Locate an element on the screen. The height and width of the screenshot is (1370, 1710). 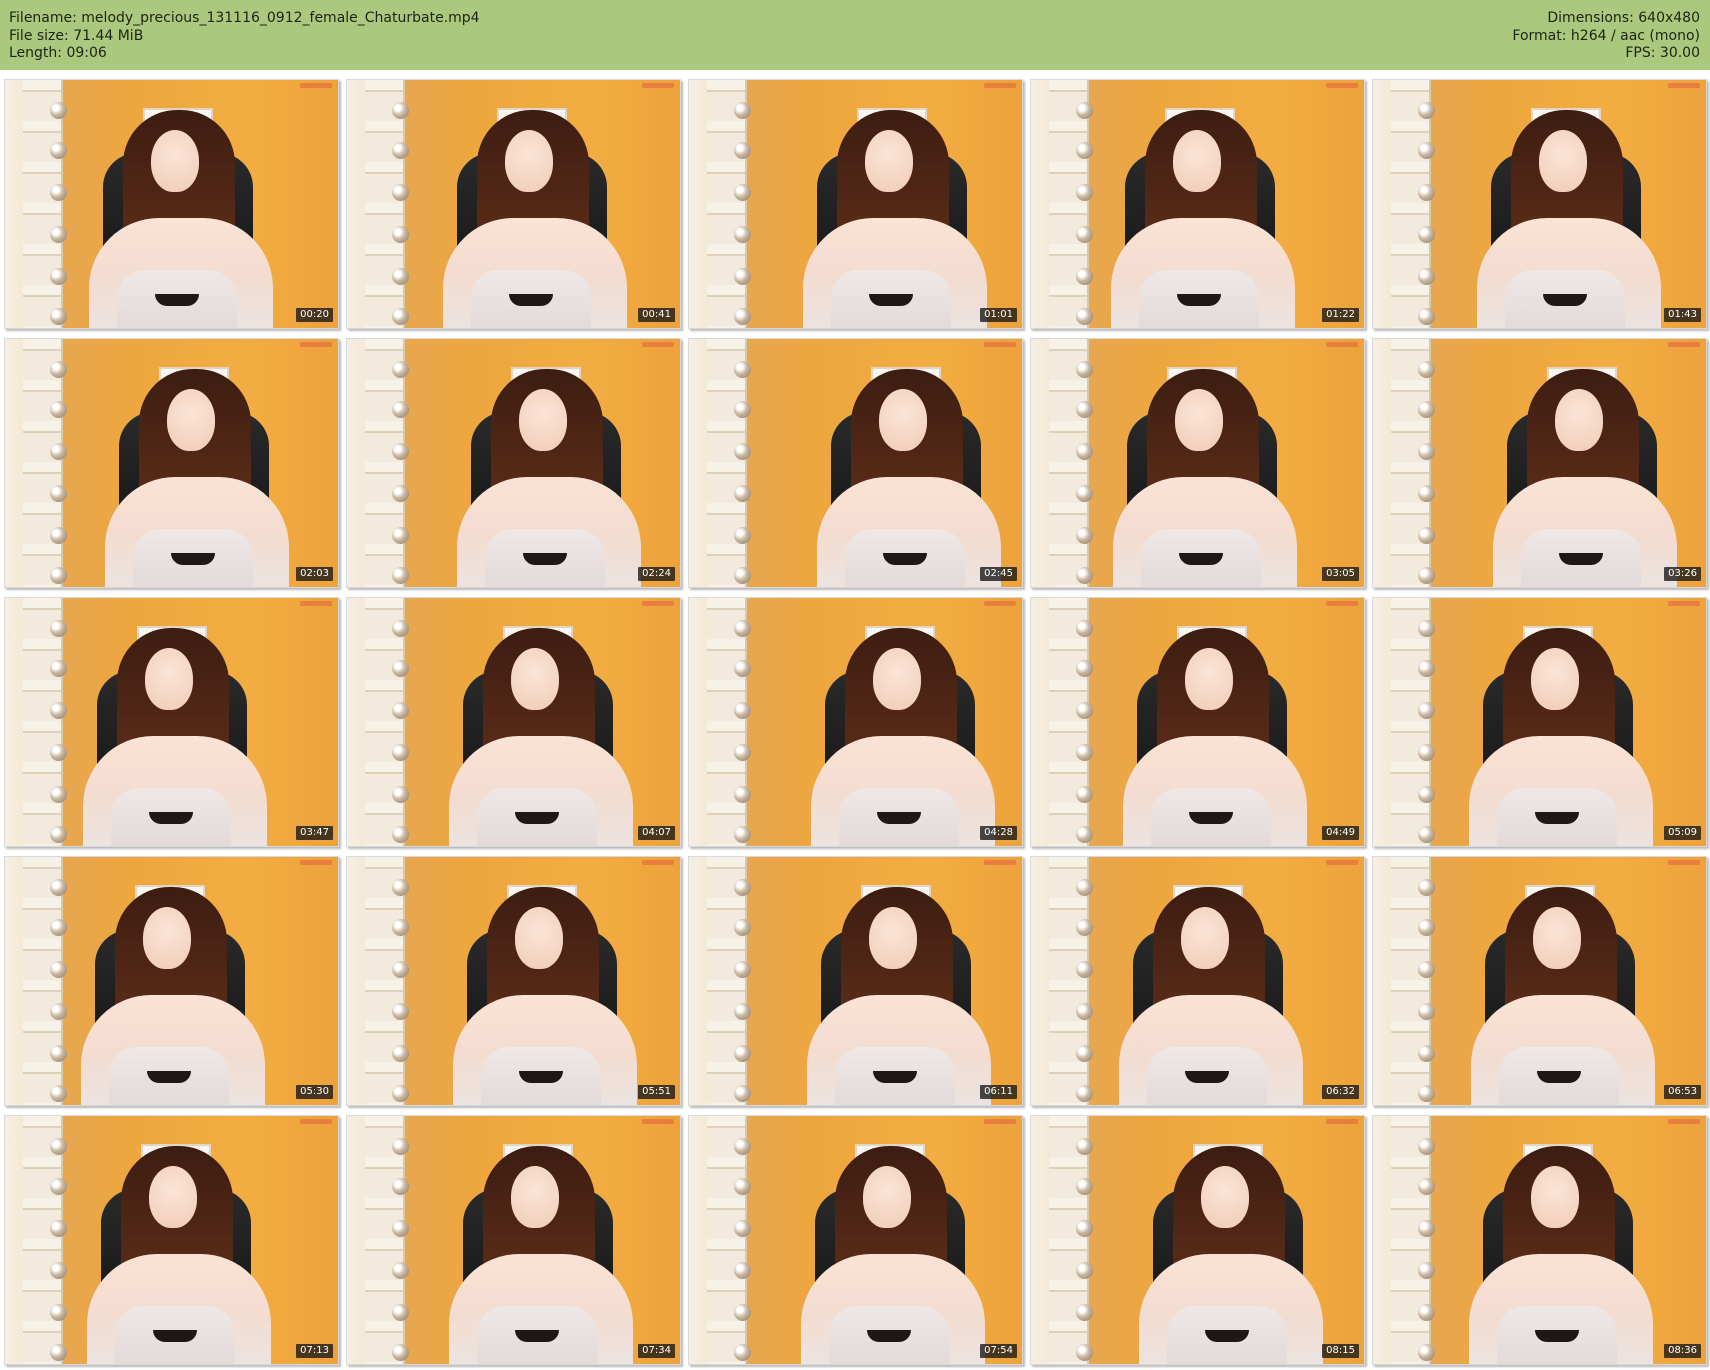
video-thumbnail: 08:36 is located at coordinates (1539, 1240).